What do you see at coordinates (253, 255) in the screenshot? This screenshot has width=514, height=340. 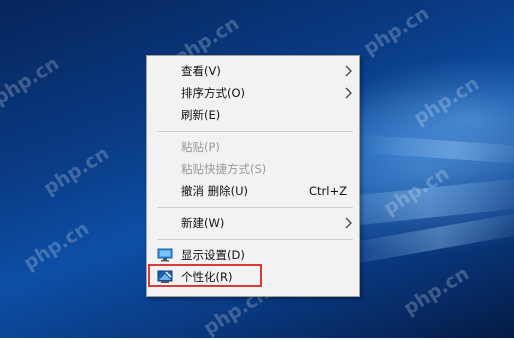 I see `menu-item-display-settings: 显示设置(D)` at bounding box center [253, 255].